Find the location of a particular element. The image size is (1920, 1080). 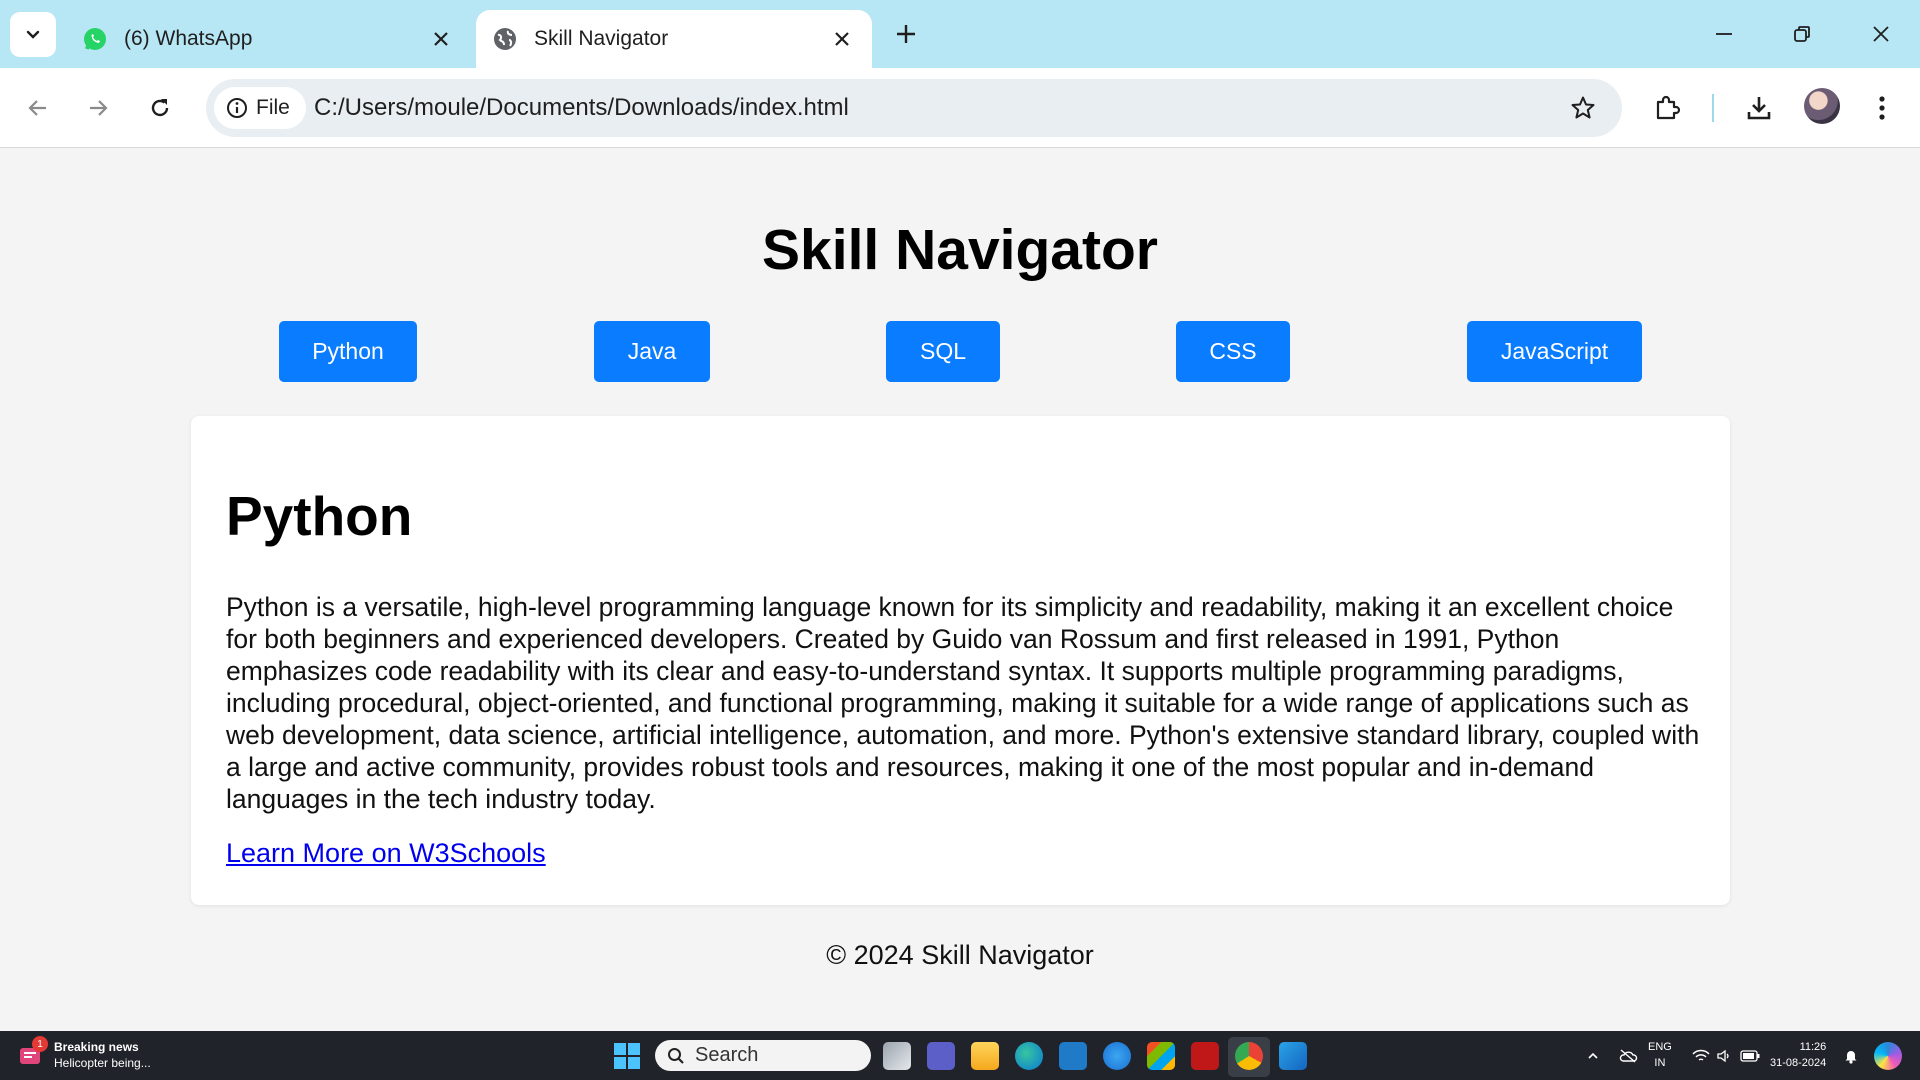

more-vertical-icon is located at coordinates (1882, 108).